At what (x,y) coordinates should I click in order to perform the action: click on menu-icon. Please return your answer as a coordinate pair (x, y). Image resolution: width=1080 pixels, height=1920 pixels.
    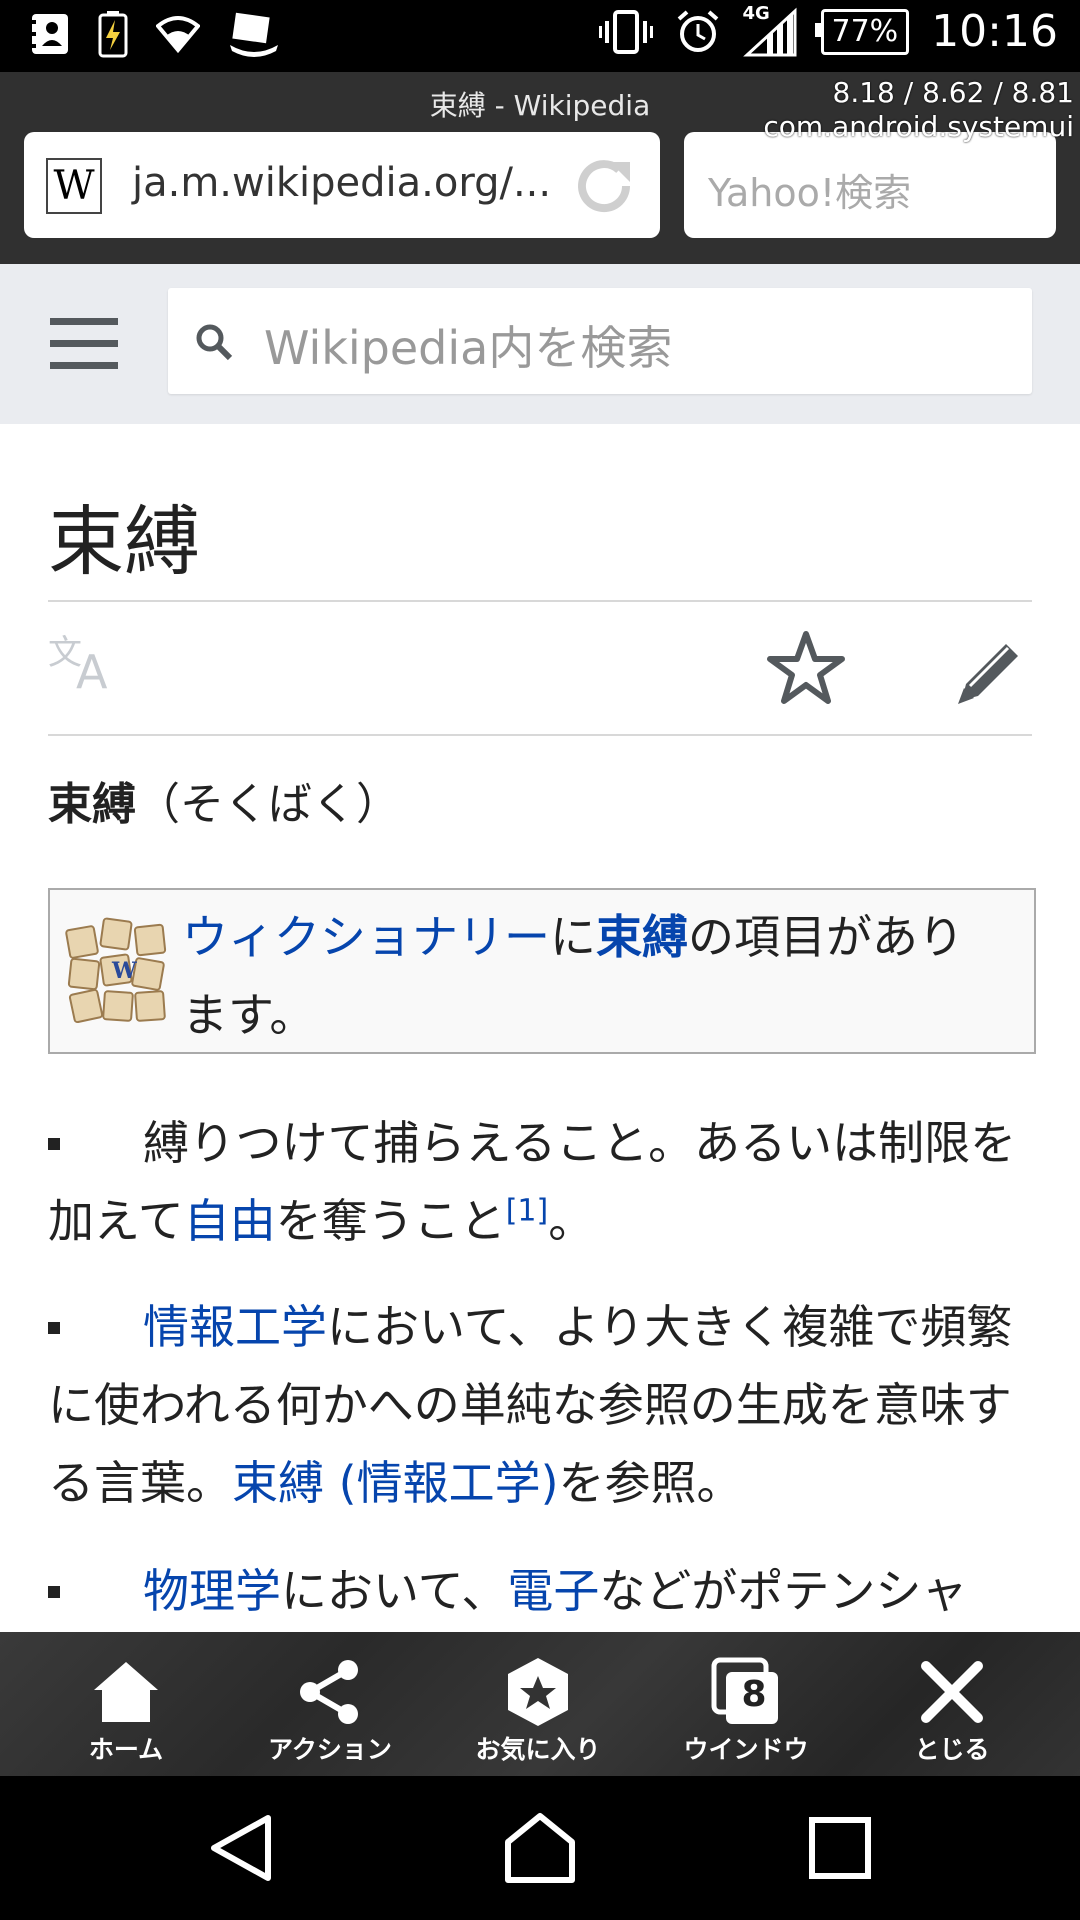
    Looking at the image, I should click on (84, 345).